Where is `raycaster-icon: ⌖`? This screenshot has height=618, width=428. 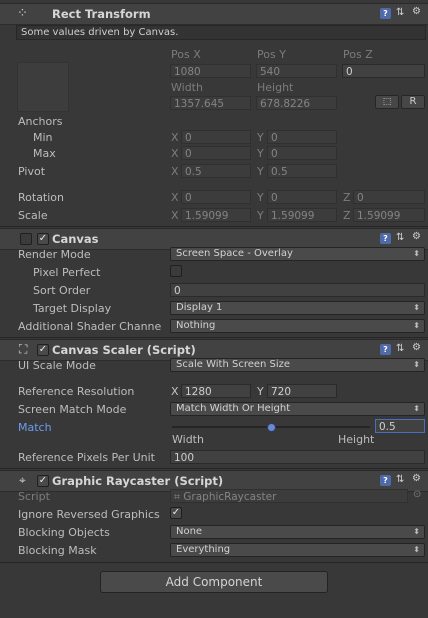
raycaster-icon: ⌖ is located at coordinates (22, 480).